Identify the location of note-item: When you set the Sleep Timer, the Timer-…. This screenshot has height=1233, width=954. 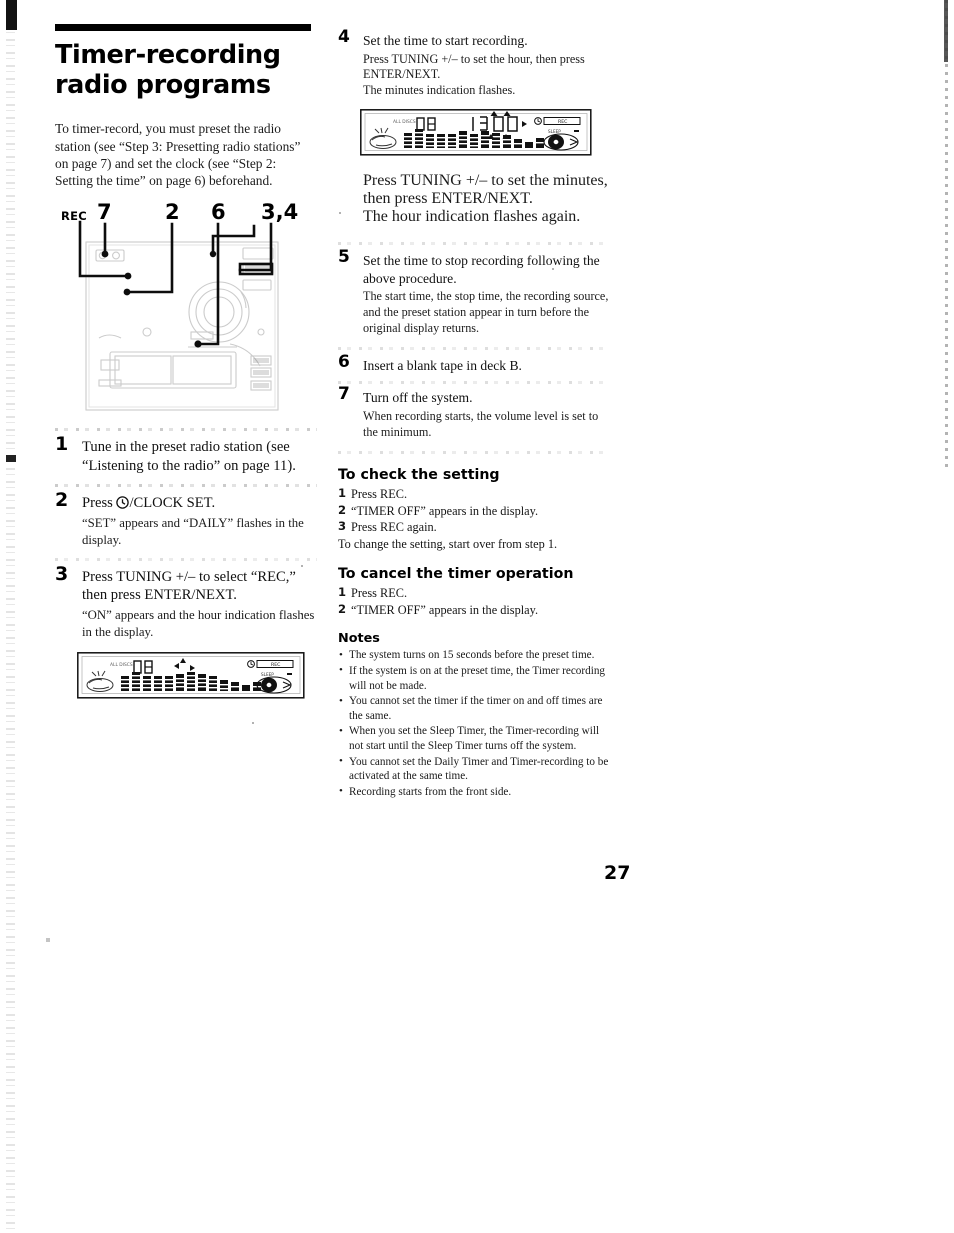
(474, 739).